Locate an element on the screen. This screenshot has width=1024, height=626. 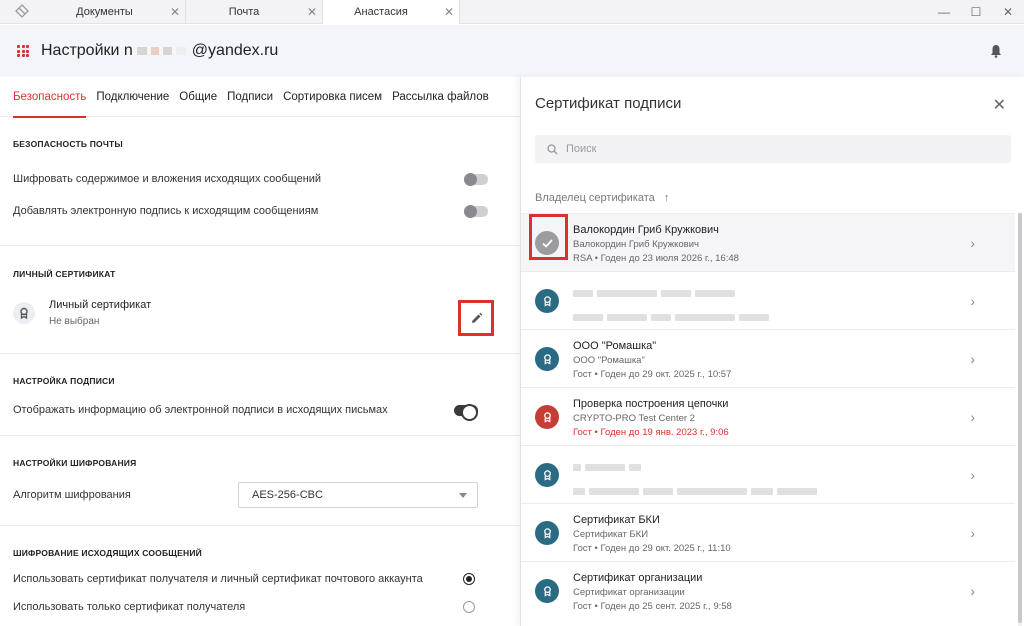
edit-personal-cert-button is located at coordinates (476, 318).